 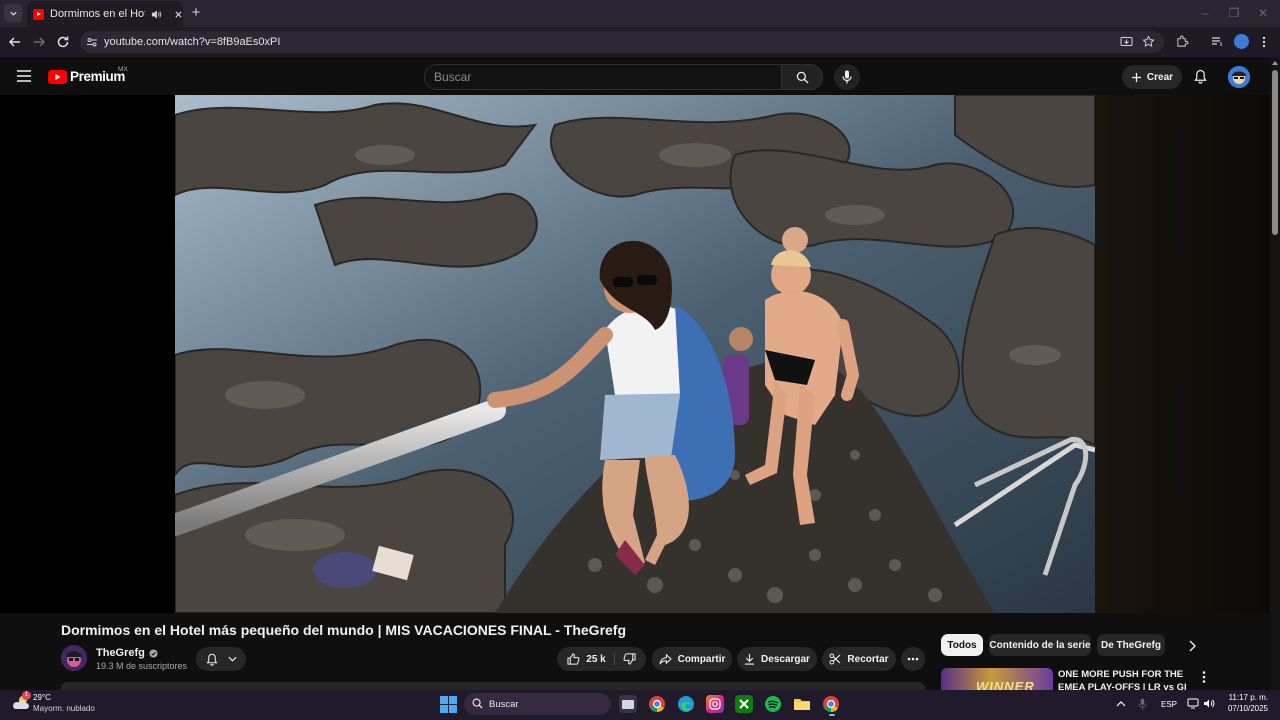 I want to click on scroll-up-arrow-icon, so click(x=1275, y=63).